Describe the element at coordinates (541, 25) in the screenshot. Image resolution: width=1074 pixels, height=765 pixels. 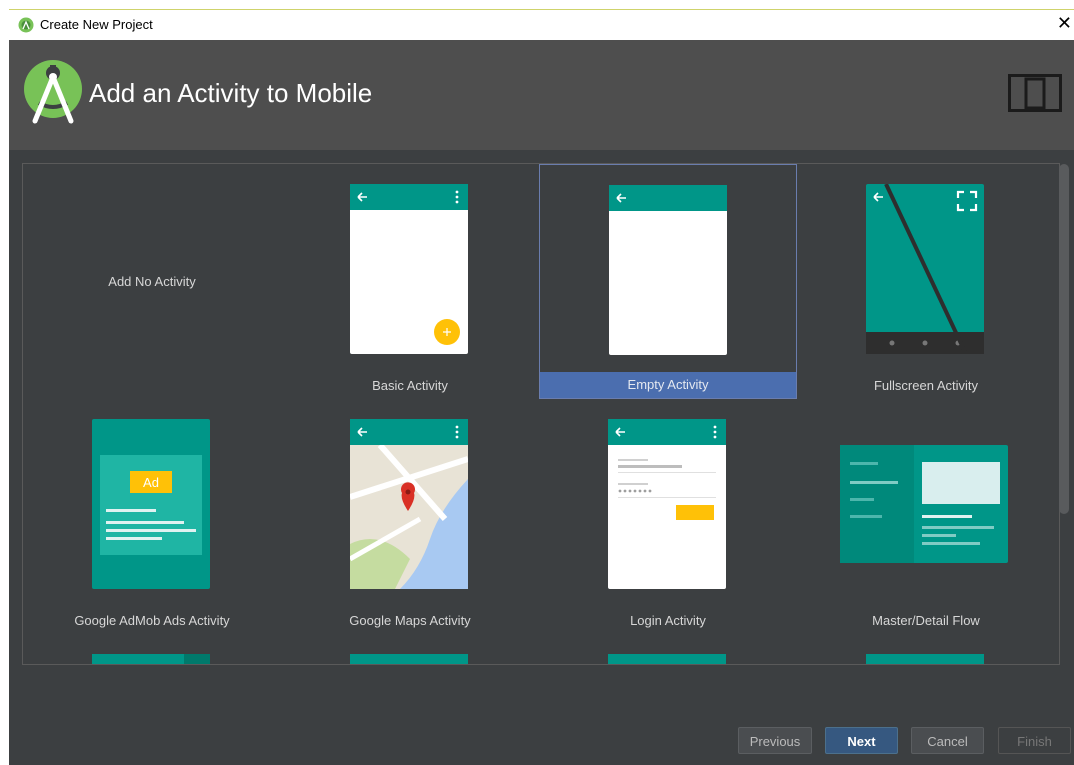
I see `title-bar: Create New Project ✕` at that location.